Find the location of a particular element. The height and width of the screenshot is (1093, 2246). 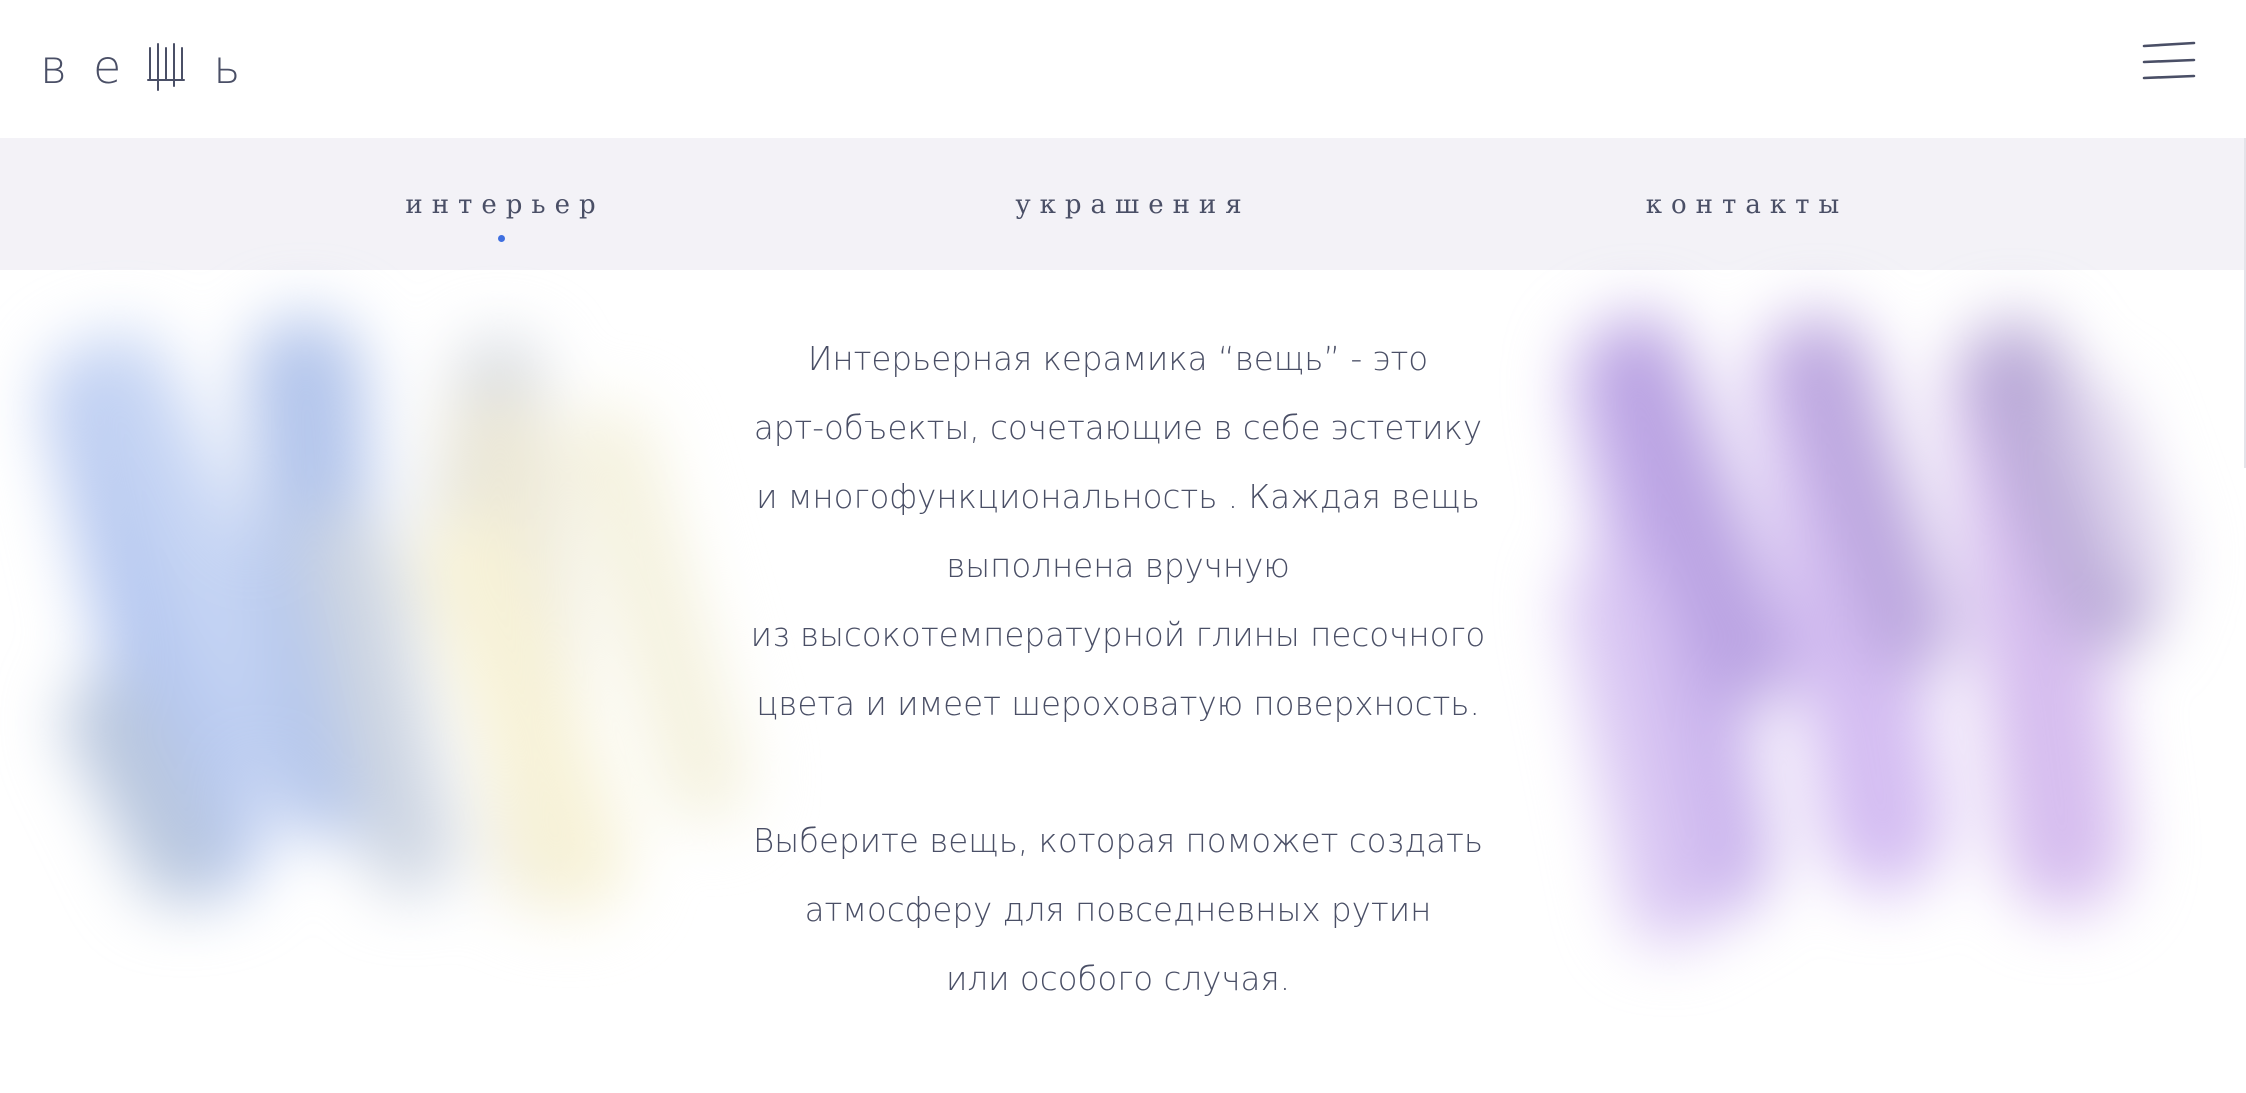

intro-line: из высокотемпературной глины песочного is located at coordinates (1118, 635).